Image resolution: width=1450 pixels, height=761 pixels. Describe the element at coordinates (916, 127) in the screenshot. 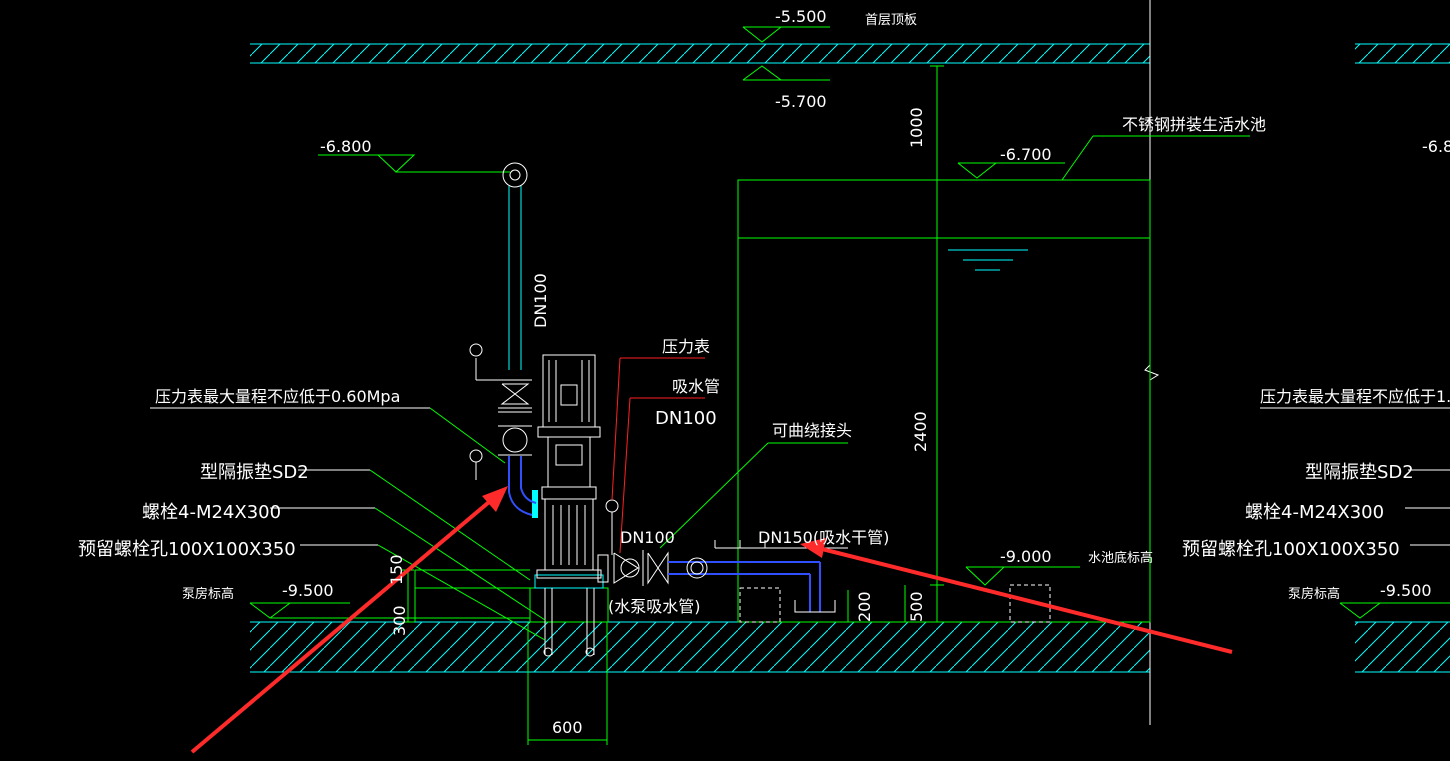

I see `dim-1000: 1000` at that location.